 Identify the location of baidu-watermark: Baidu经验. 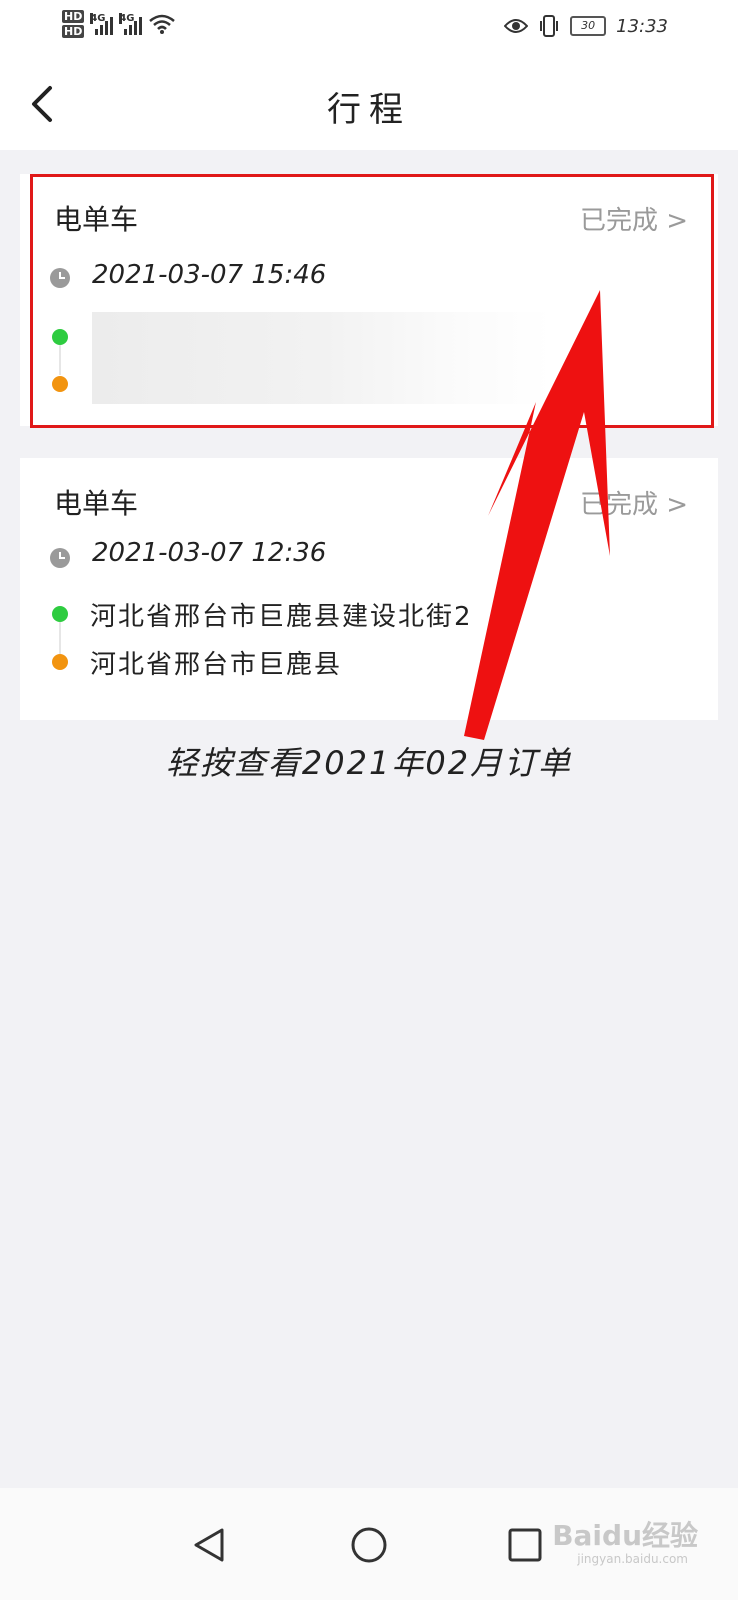
(625, 1535).